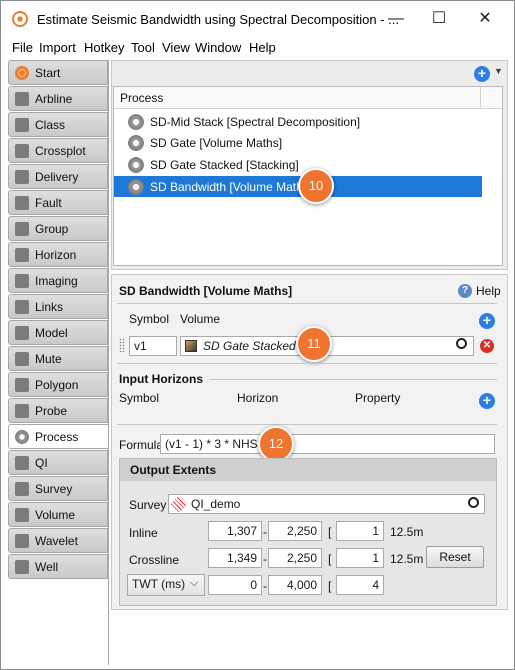 This screenshot has height=670, width=515. Describe the element at coordinates (498, 71) in the screenshot. I see `chevron-down-icon: ▼` at that location.